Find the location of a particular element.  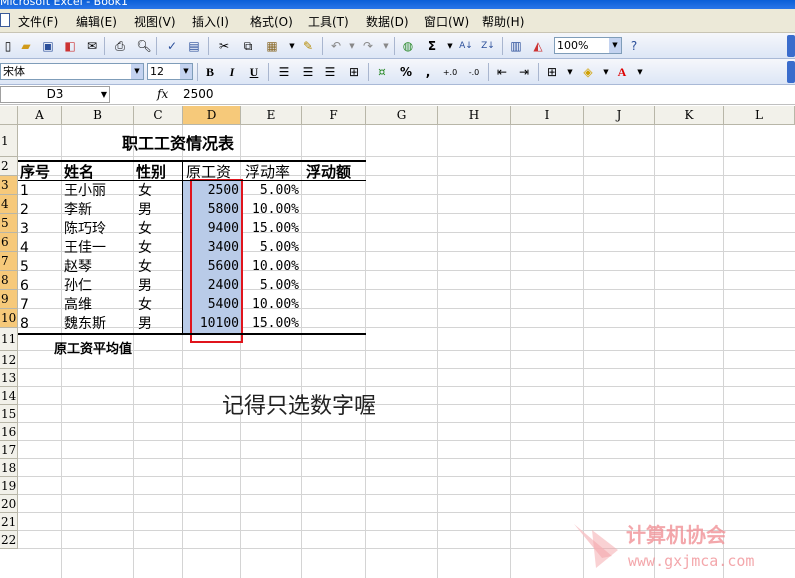

permission-icon: ◧ is located at coordinates (70, 46).